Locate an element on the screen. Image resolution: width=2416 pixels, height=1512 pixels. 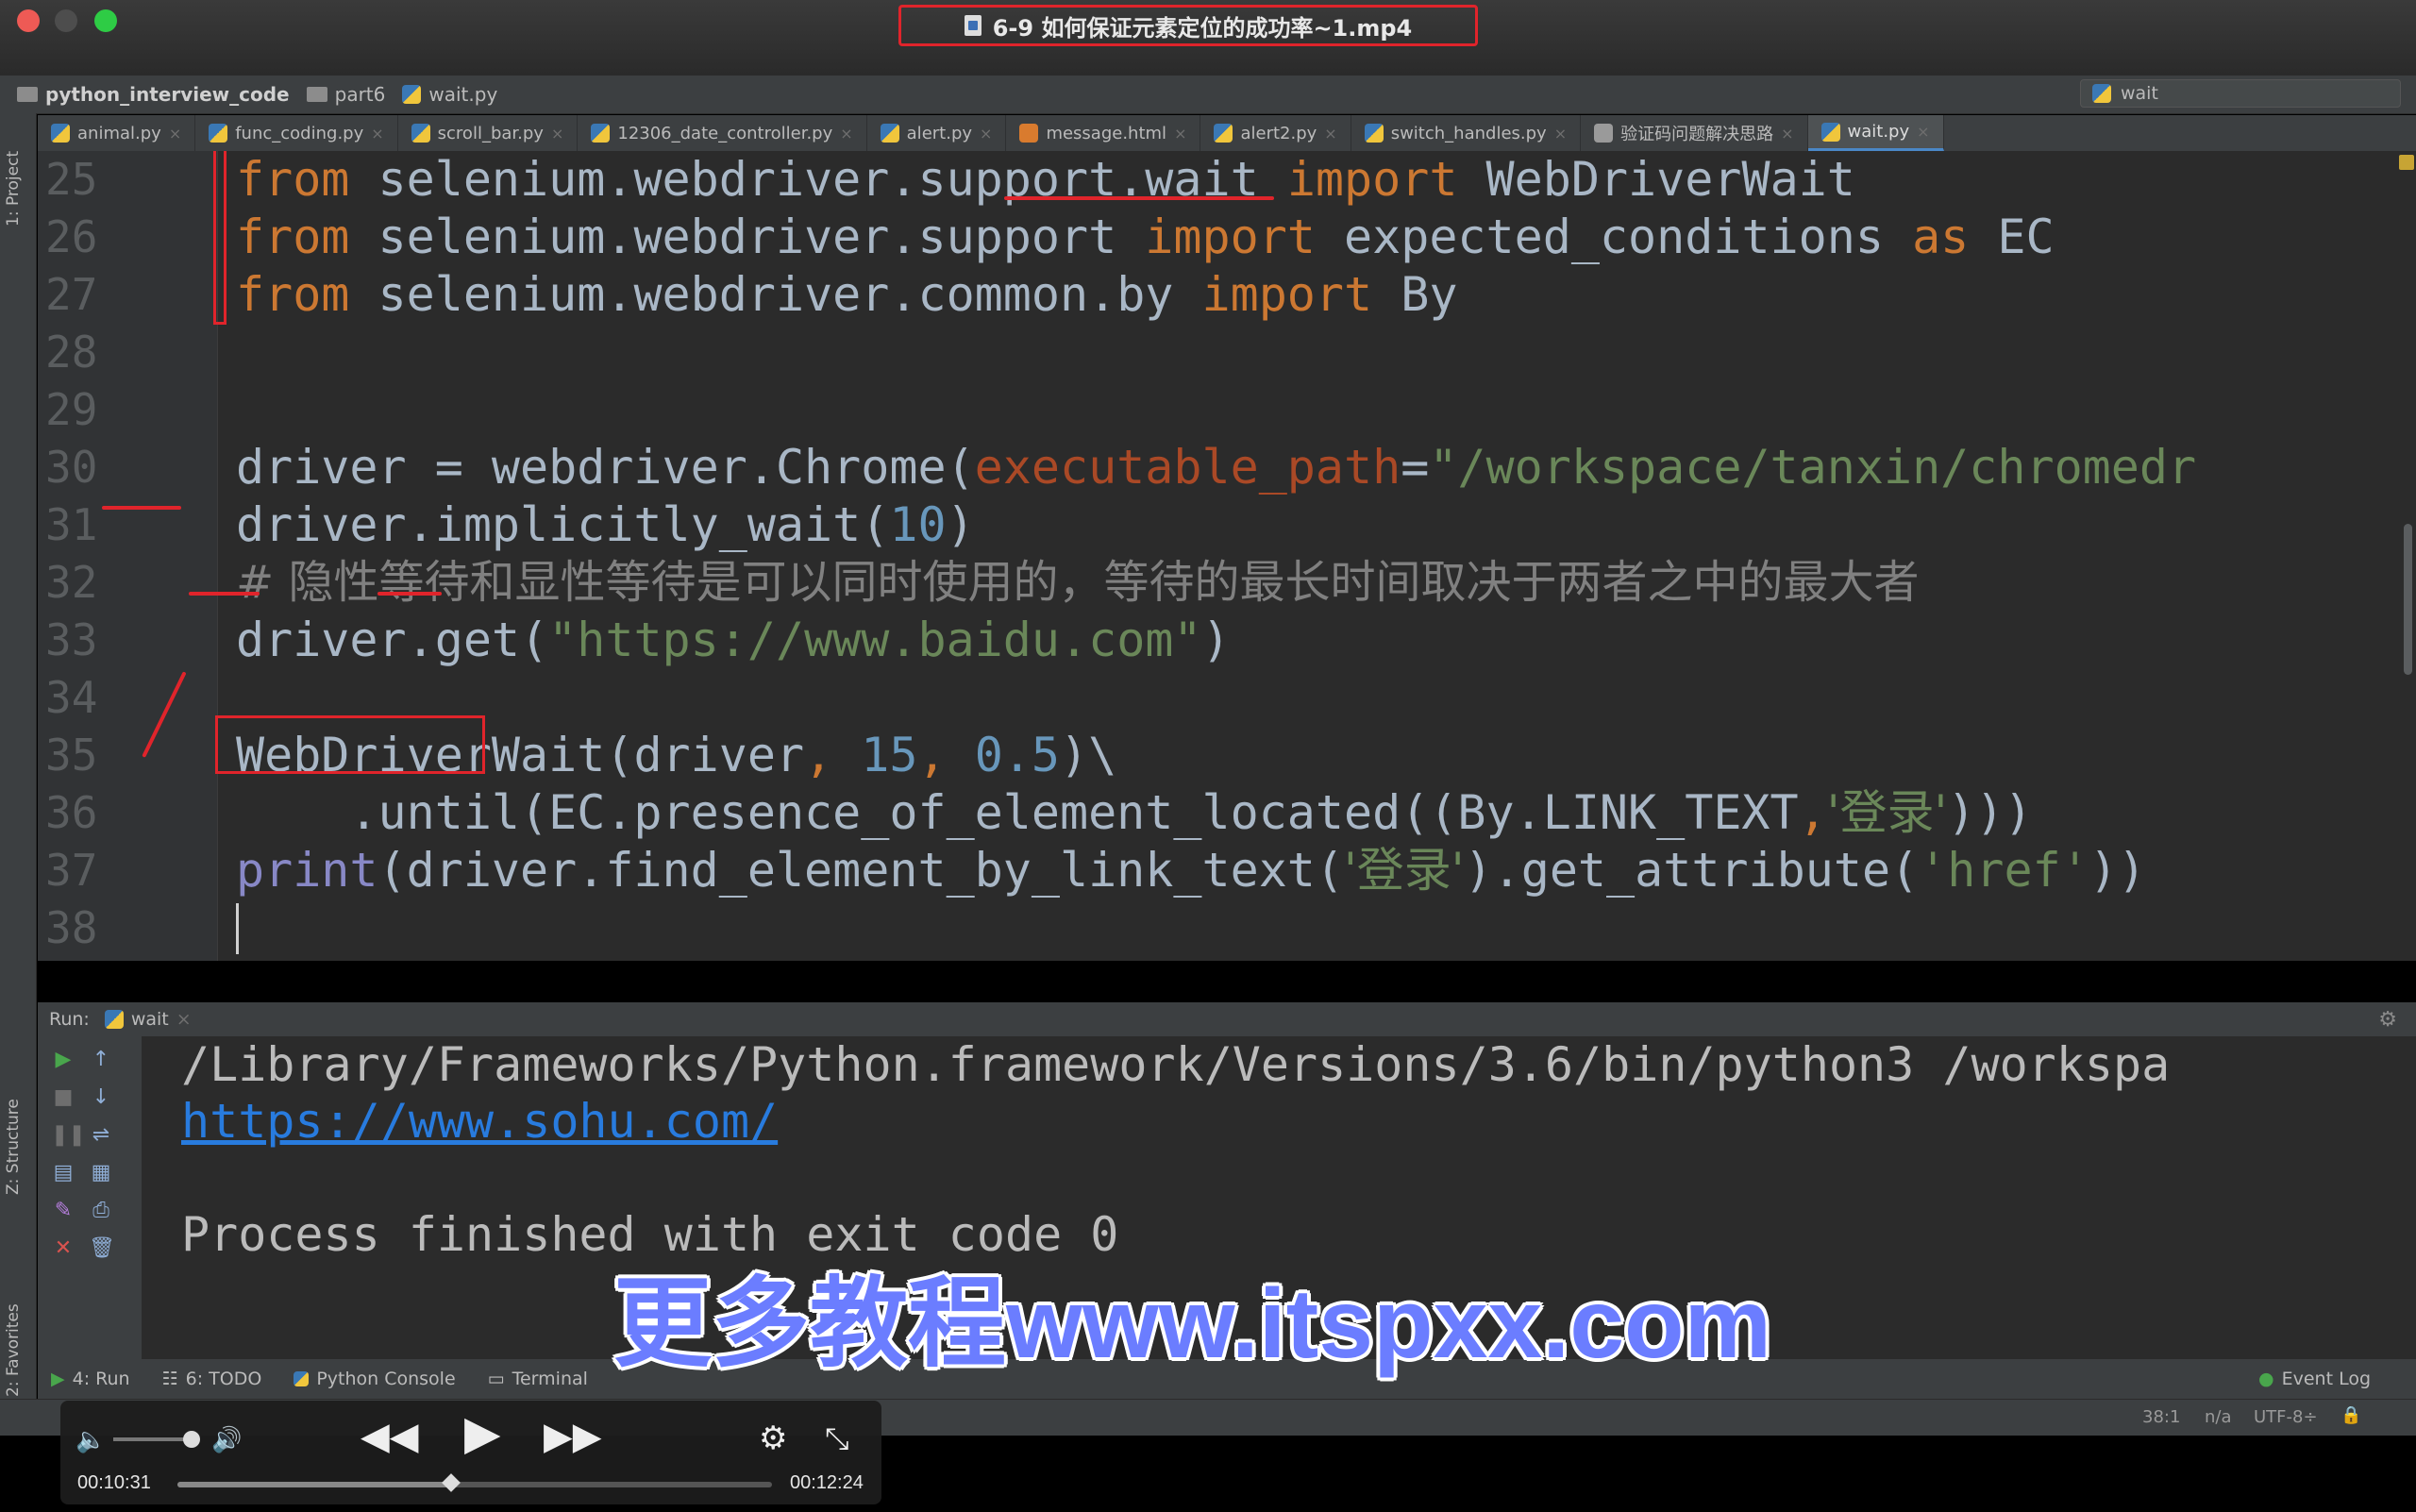
tab-label: 12306_date_controller.py is located at coordinates (725, 133).